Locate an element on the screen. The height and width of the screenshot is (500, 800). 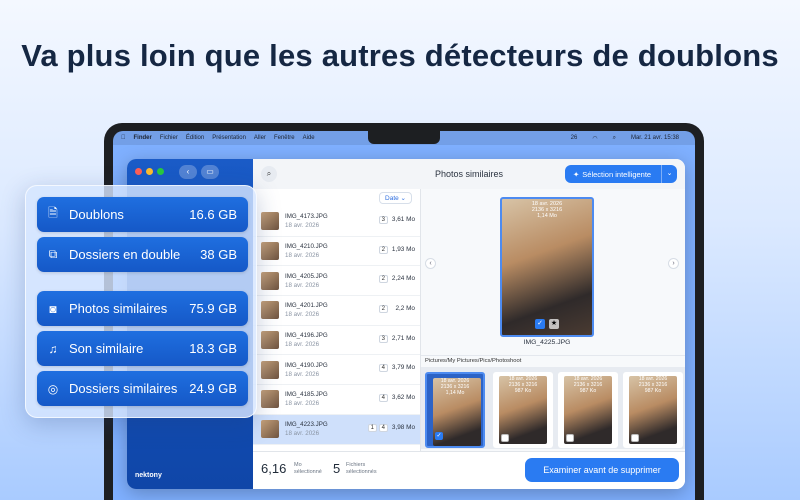
window-title: Photos similaires is located at coordinates (469, 174).